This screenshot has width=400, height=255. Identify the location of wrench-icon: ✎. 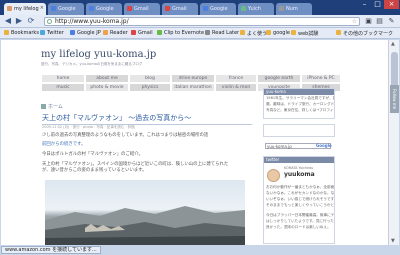
(391, 21).